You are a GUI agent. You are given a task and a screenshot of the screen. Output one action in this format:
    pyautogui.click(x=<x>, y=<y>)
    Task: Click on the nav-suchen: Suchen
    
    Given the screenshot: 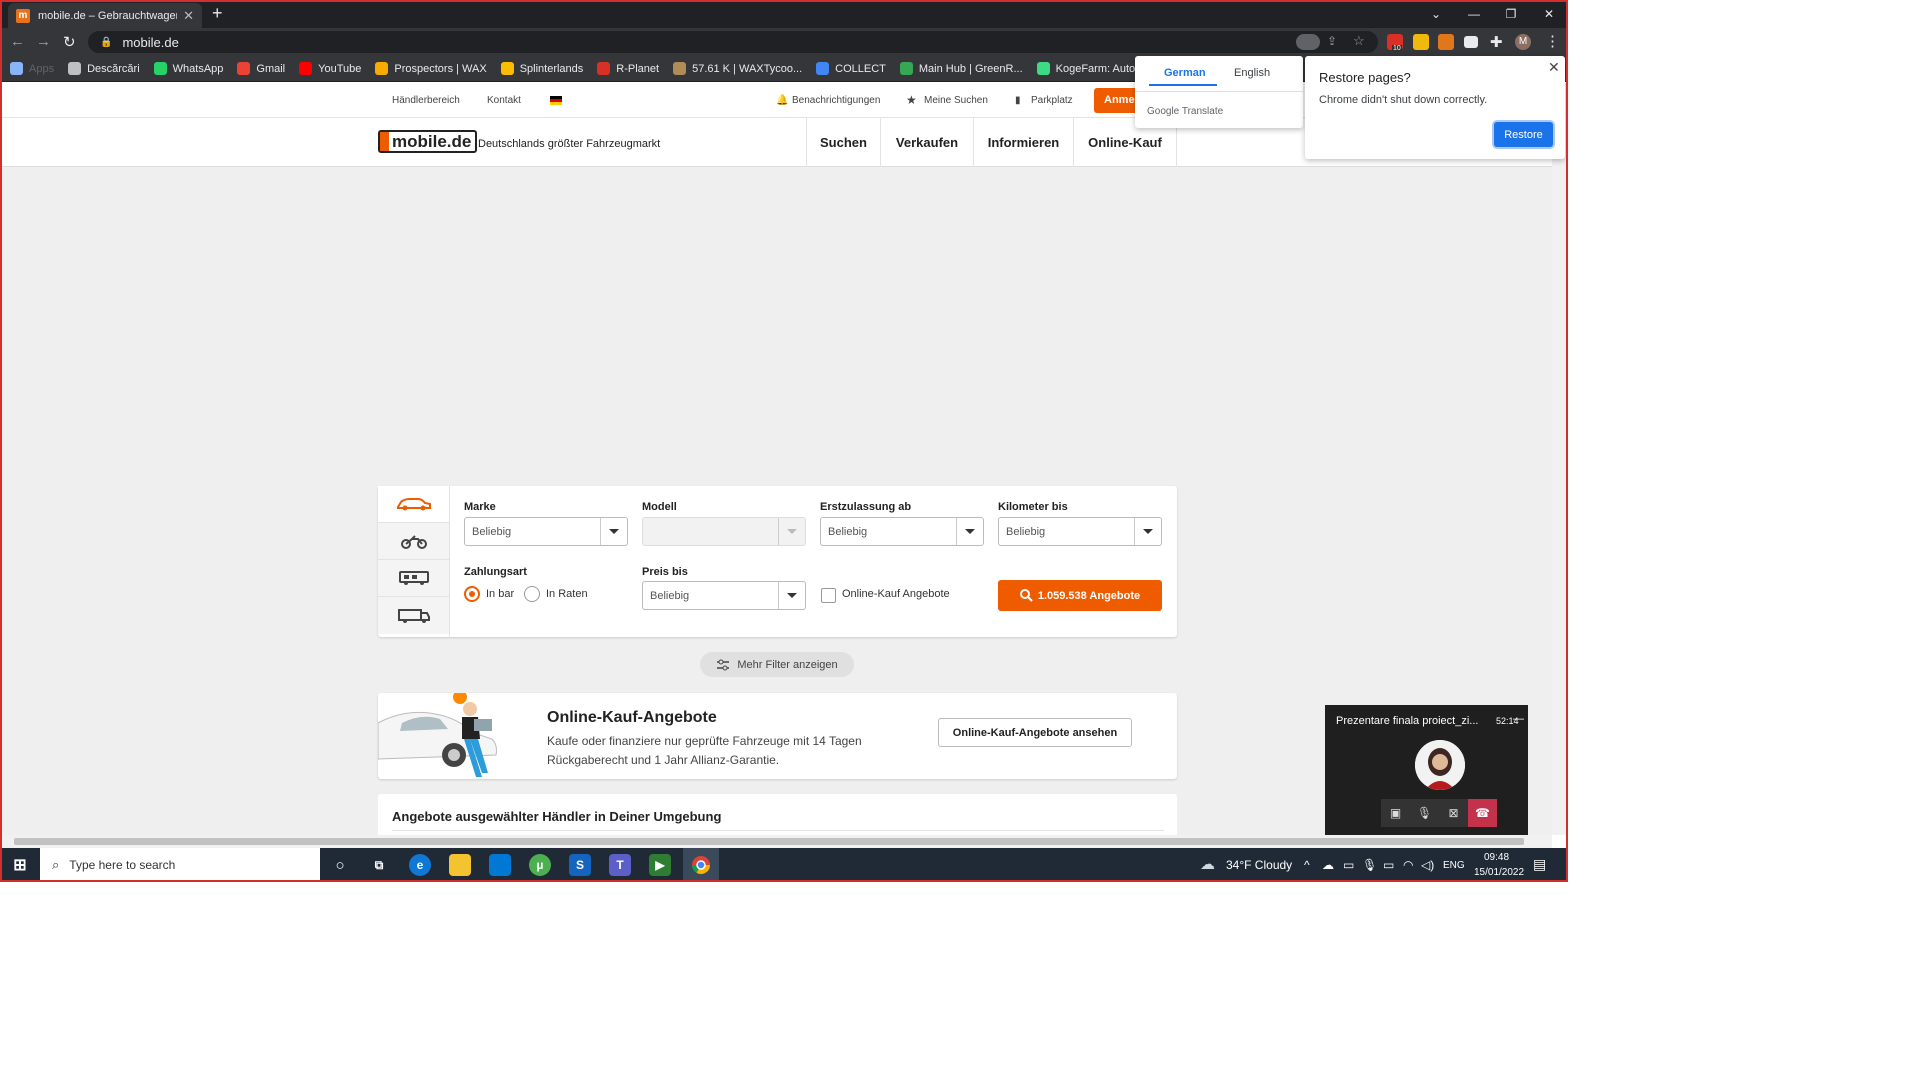 What is the action you would take?
    pyautogui.click(x=843, y=142)
    